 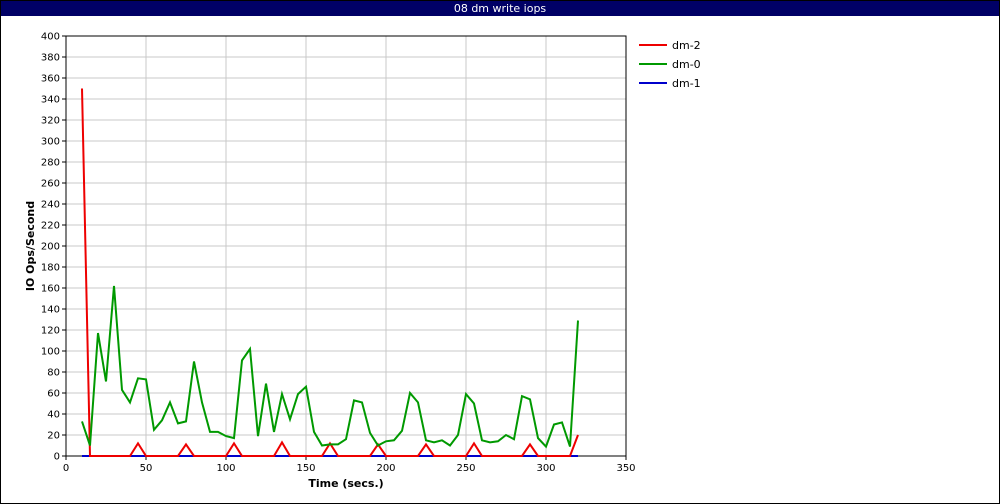 I want to click on legend-label-dm-0: dm-0, so click(x=686, y=64).